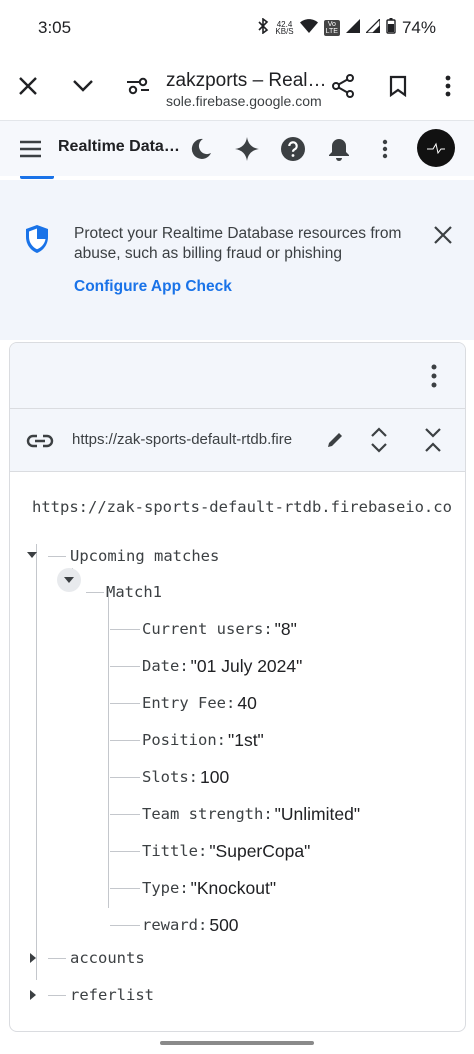 This screenshot has width=474, height=1054. I want to click on card-toolbar, so click(237, 376).